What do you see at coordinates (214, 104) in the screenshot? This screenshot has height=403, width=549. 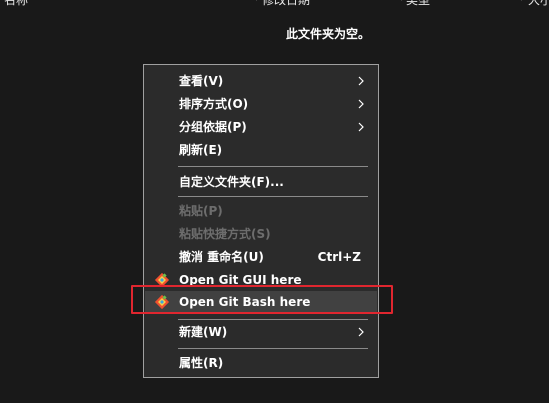 I see `menu-item-label: 排序方式(O)` at bounding box center [214, 104].